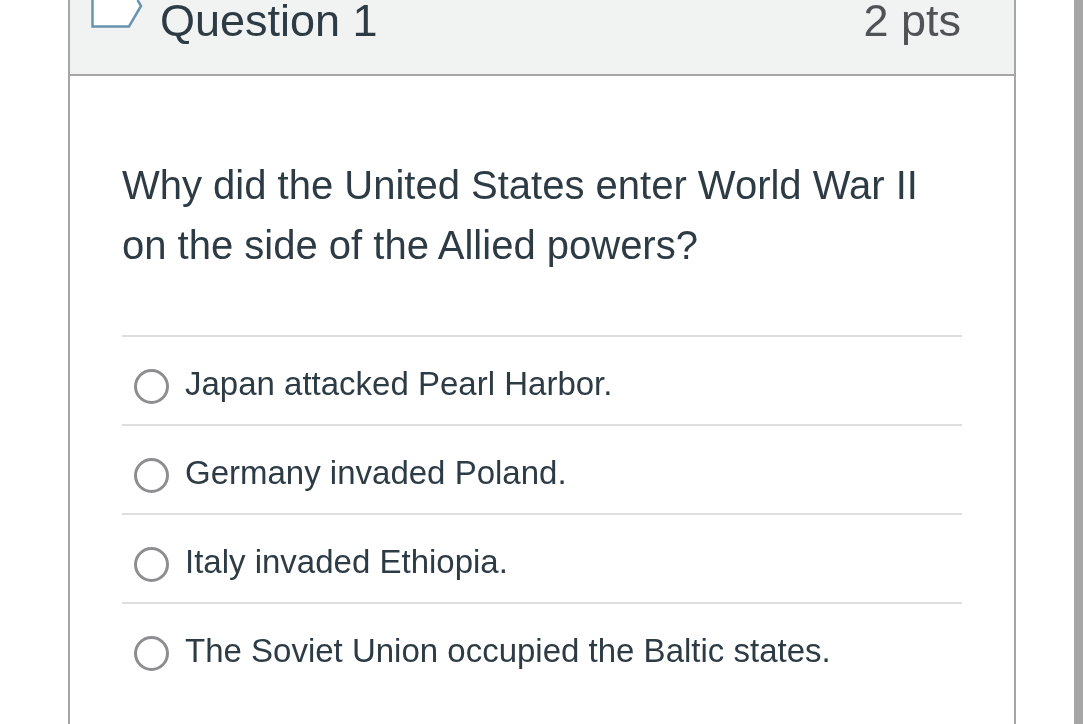  What do you see at coordinates (912, 24) in the screenshot?
I see `question-points: 2 pts` at bounding box center [912, 24].